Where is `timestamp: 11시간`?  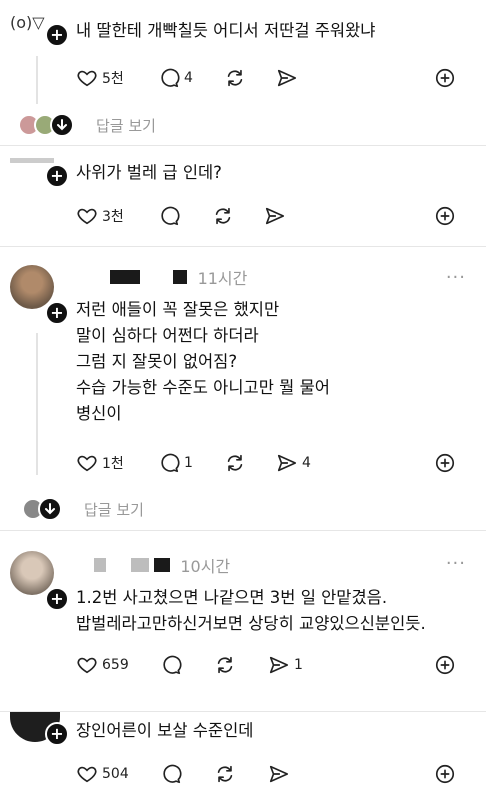 timestamp: 11시간 is located at coordinates (222, 278).